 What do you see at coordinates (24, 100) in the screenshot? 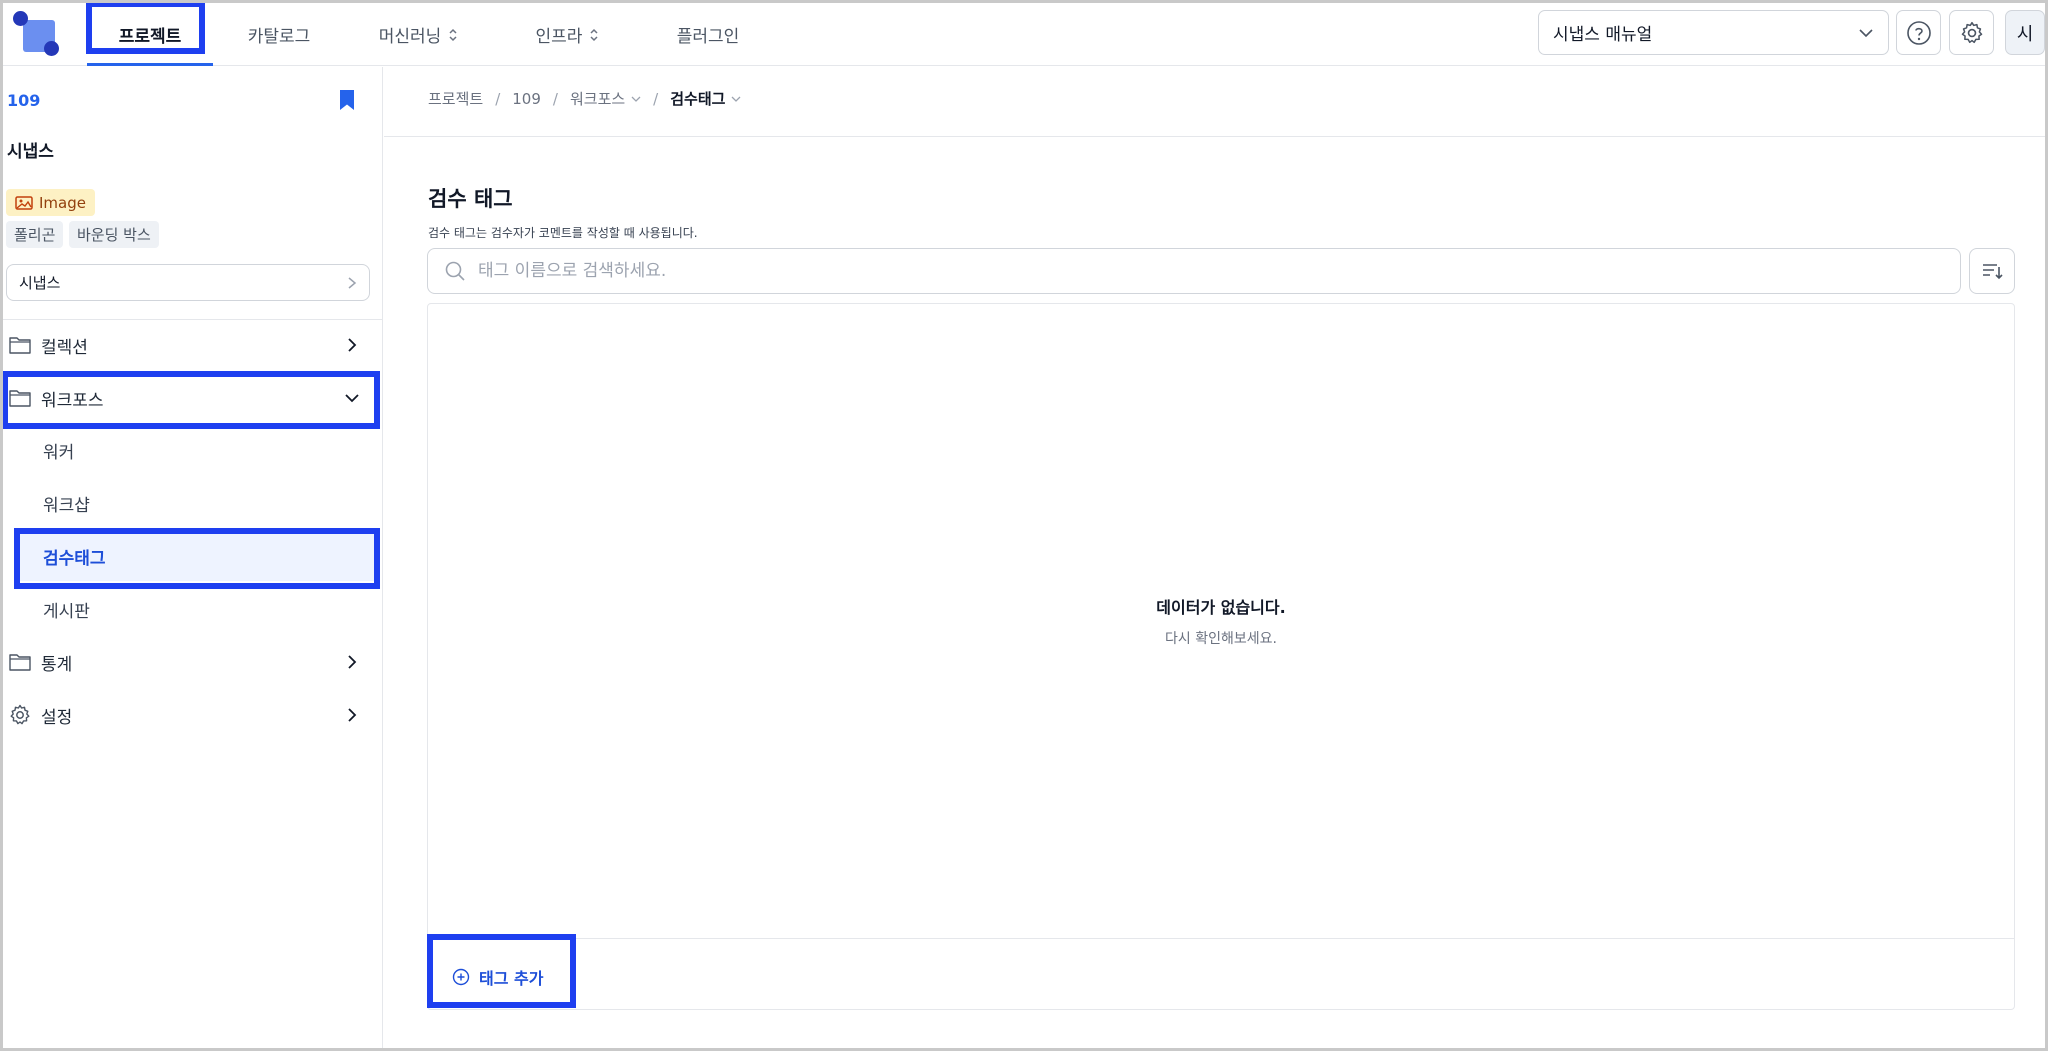
I see `project-id: 109` at bounding box center [24, 100].